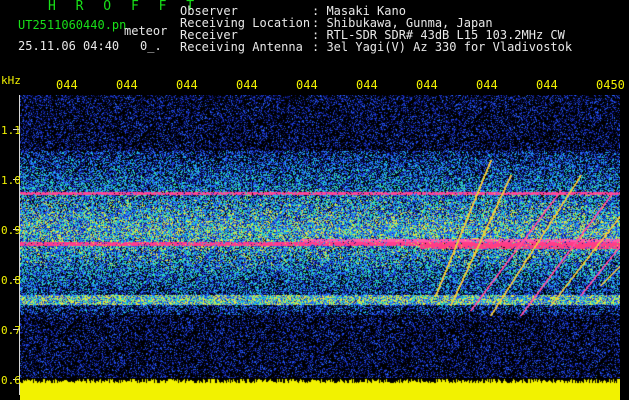 This screenshot has width=629, height=400. I want to click on frequency-tick-label: 0.7, so click(11, 330).